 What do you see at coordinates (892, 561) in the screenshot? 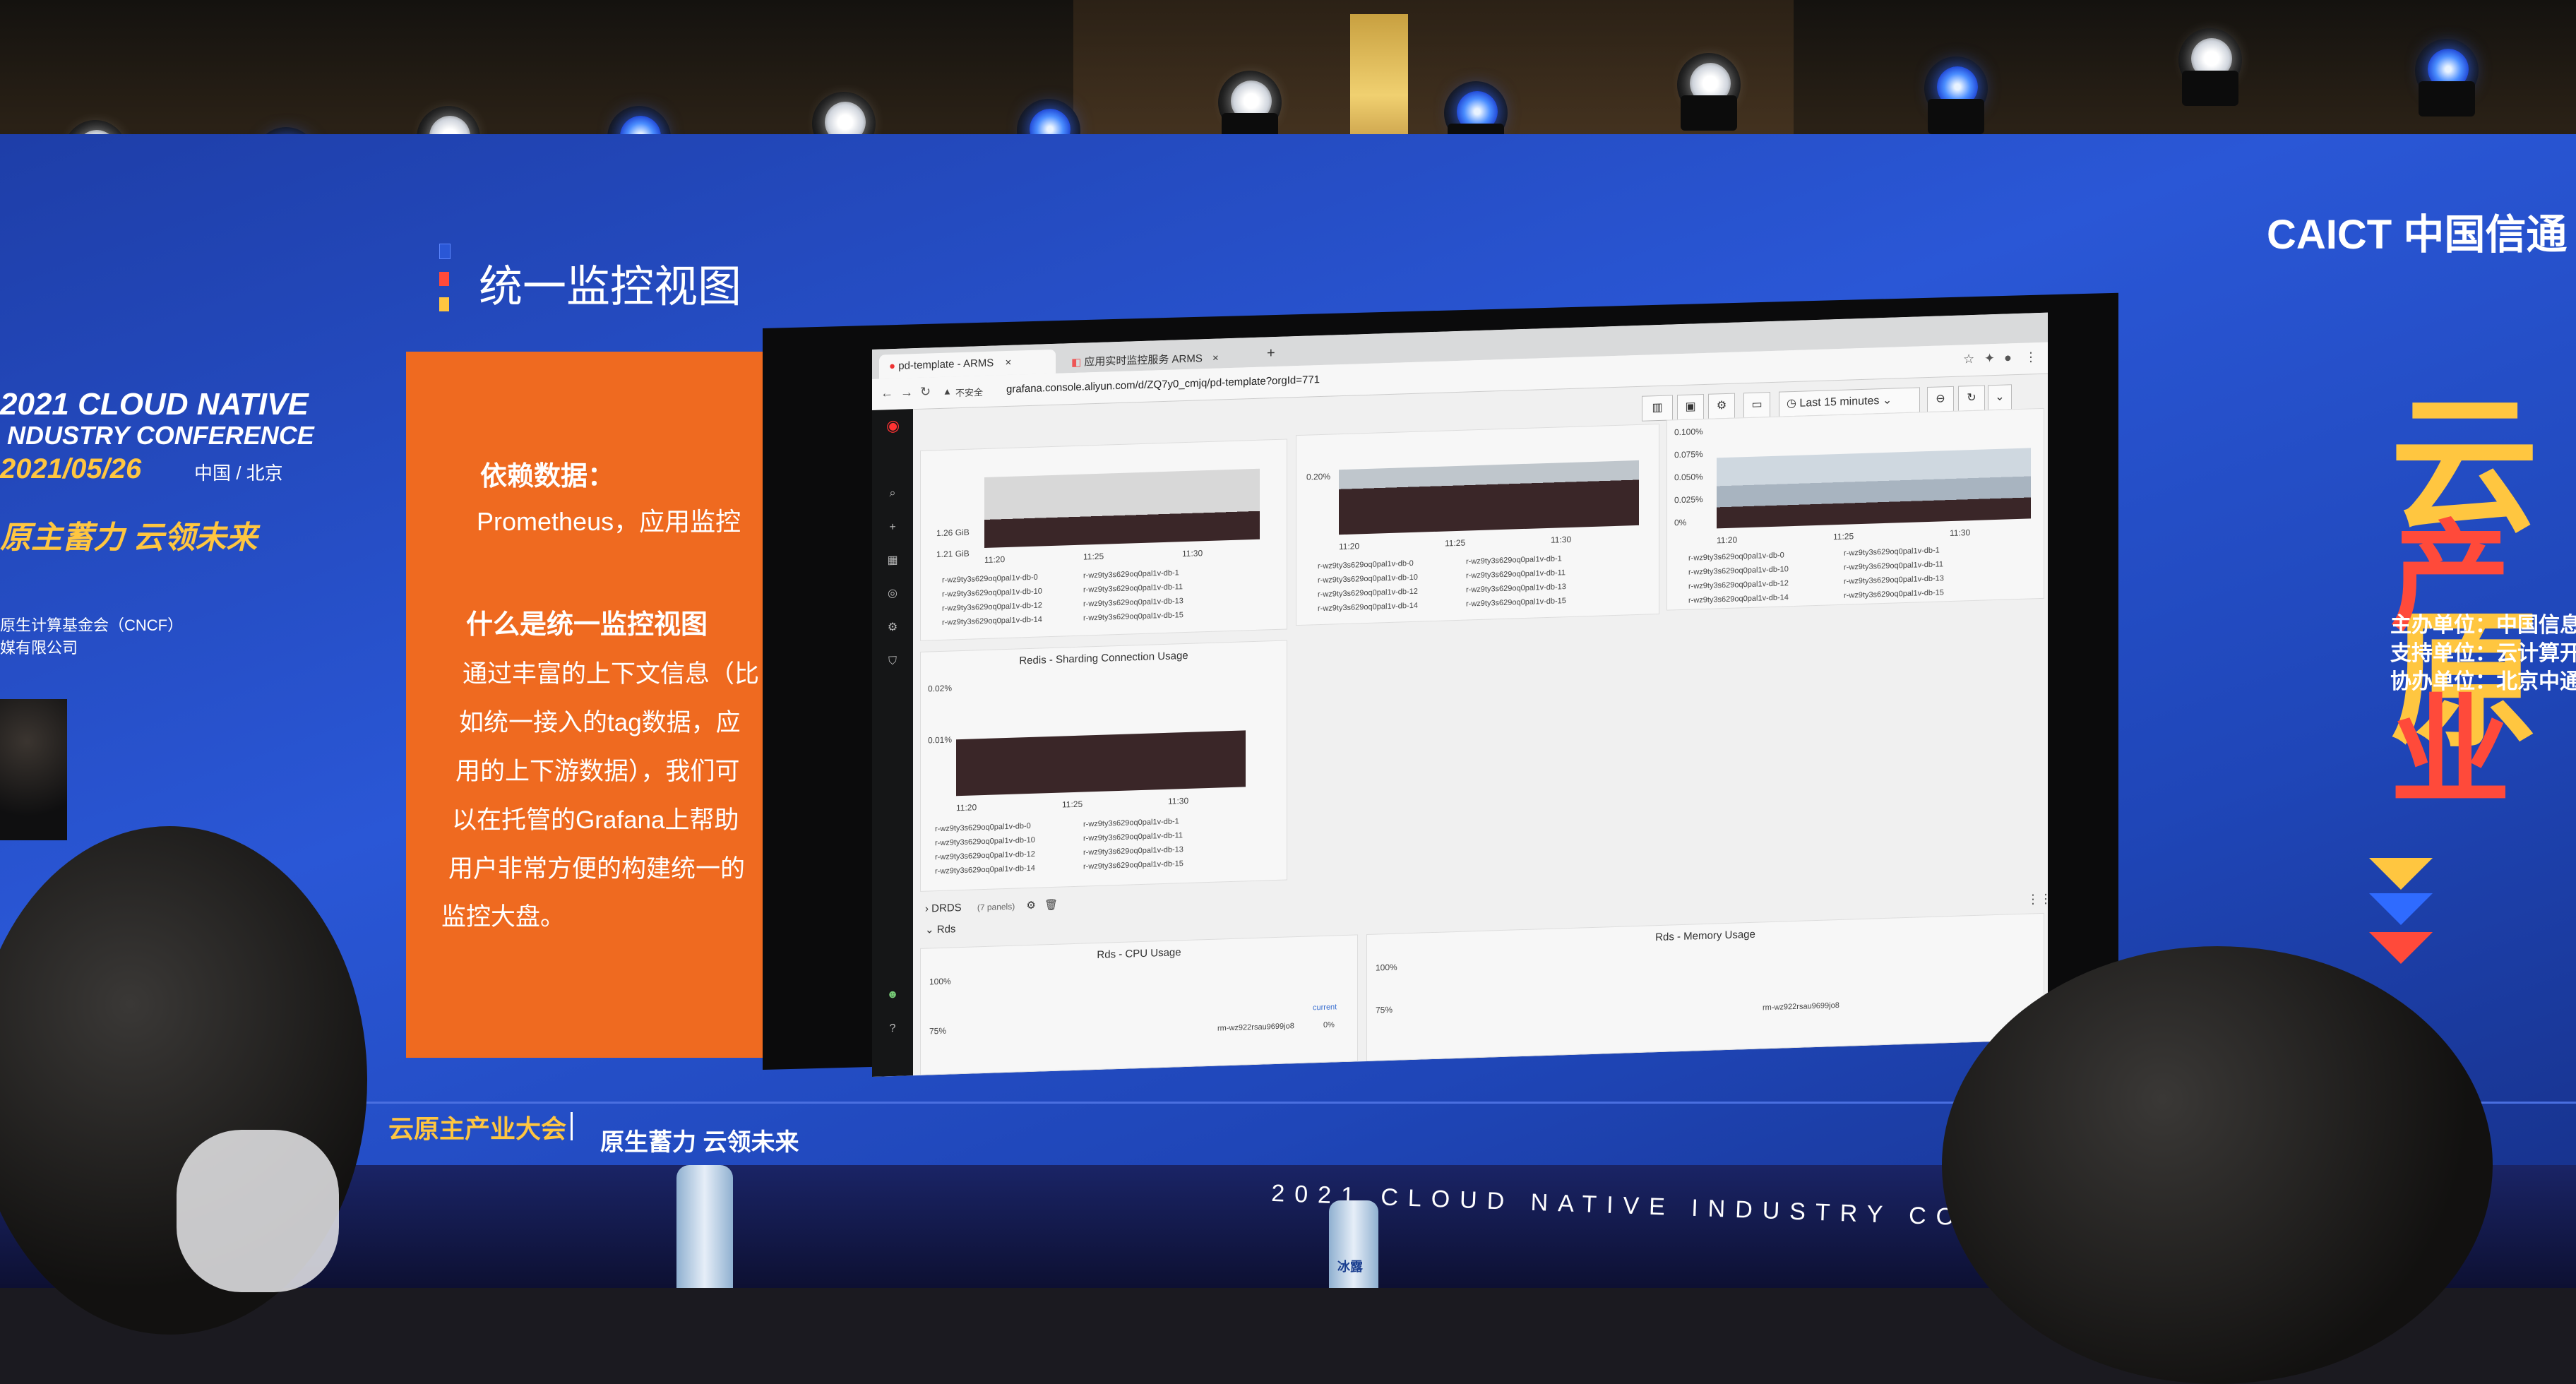
I see `dashboards-icon: ▦` at bounding box center [892, 561].